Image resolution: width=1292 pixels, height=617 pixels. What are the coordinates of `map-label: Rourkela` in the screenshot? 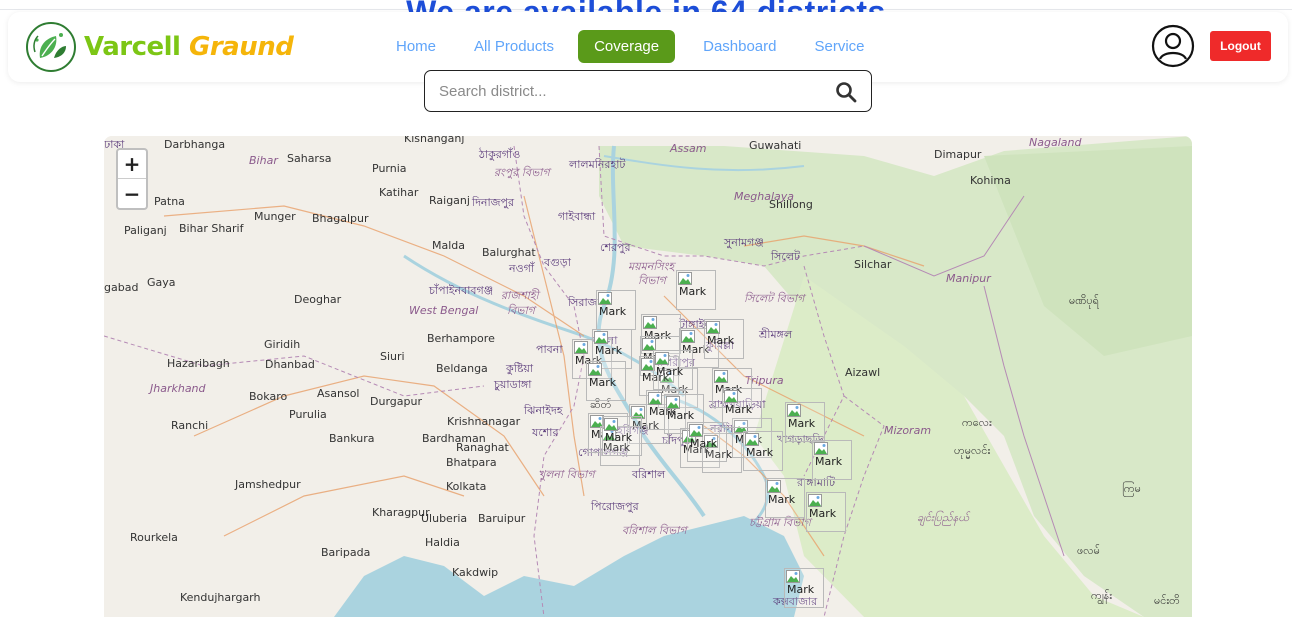 It's located at (154, 537).